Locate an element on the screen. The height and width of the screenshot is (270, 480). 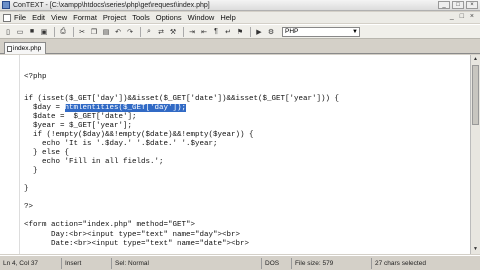
scroll-up-icon: ▲ is located at coordinates (475, 59).